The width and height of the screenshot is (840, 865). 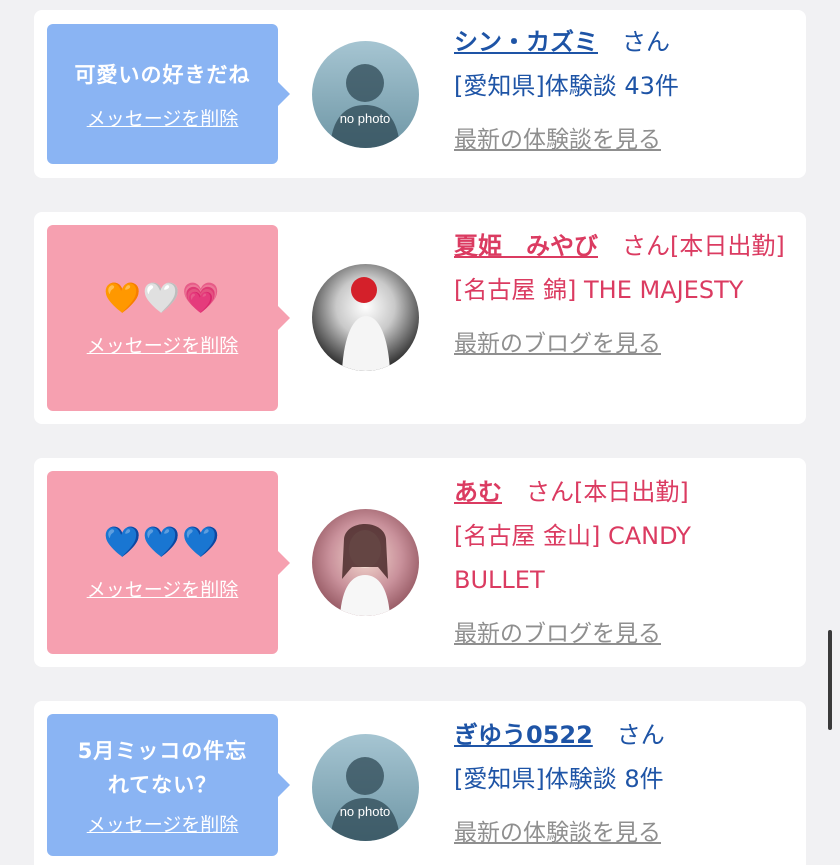 What do you see at coordinates (162, 767) in the screenshot?
I see `message-text: 5月ミッコの件忘れてない？` at bounding box center [162, 767].